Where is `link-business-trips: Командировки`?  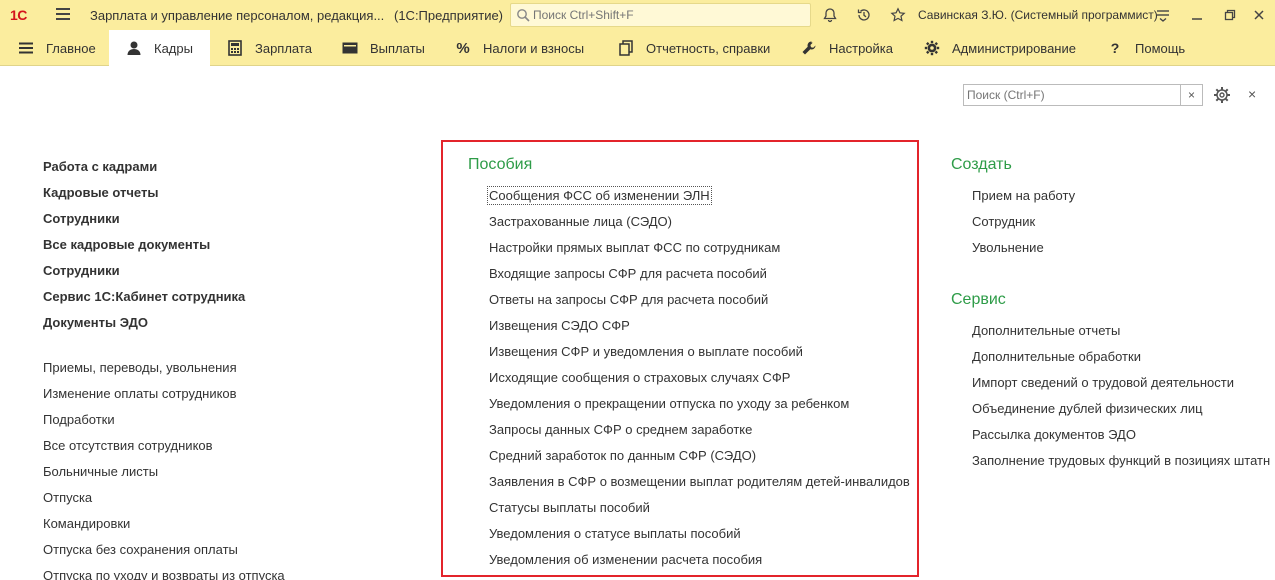 link-business-trips: Командировки is located at coordinates (233, 528).